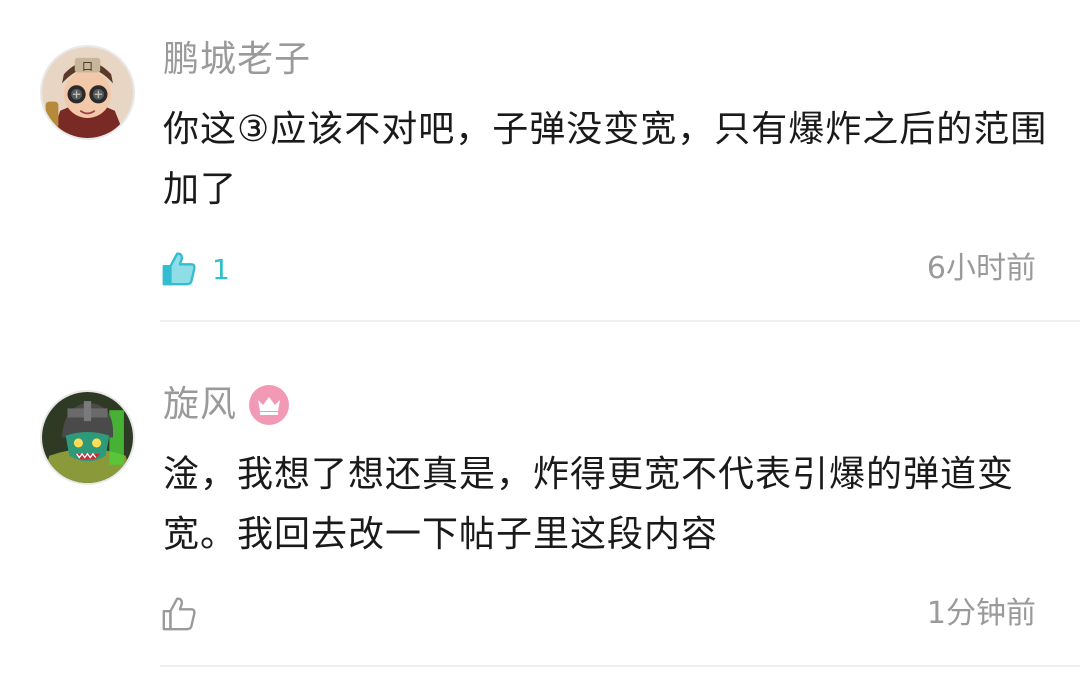 The height and width of the screenshot is (684, 1080). What do you see at coordinates (605, 159) in the screenshot?
I see `comment-content: 你这③应该不对吧，子弹没变宽，只有爆炸之后的范围加了` at bounding box center [605, 159].